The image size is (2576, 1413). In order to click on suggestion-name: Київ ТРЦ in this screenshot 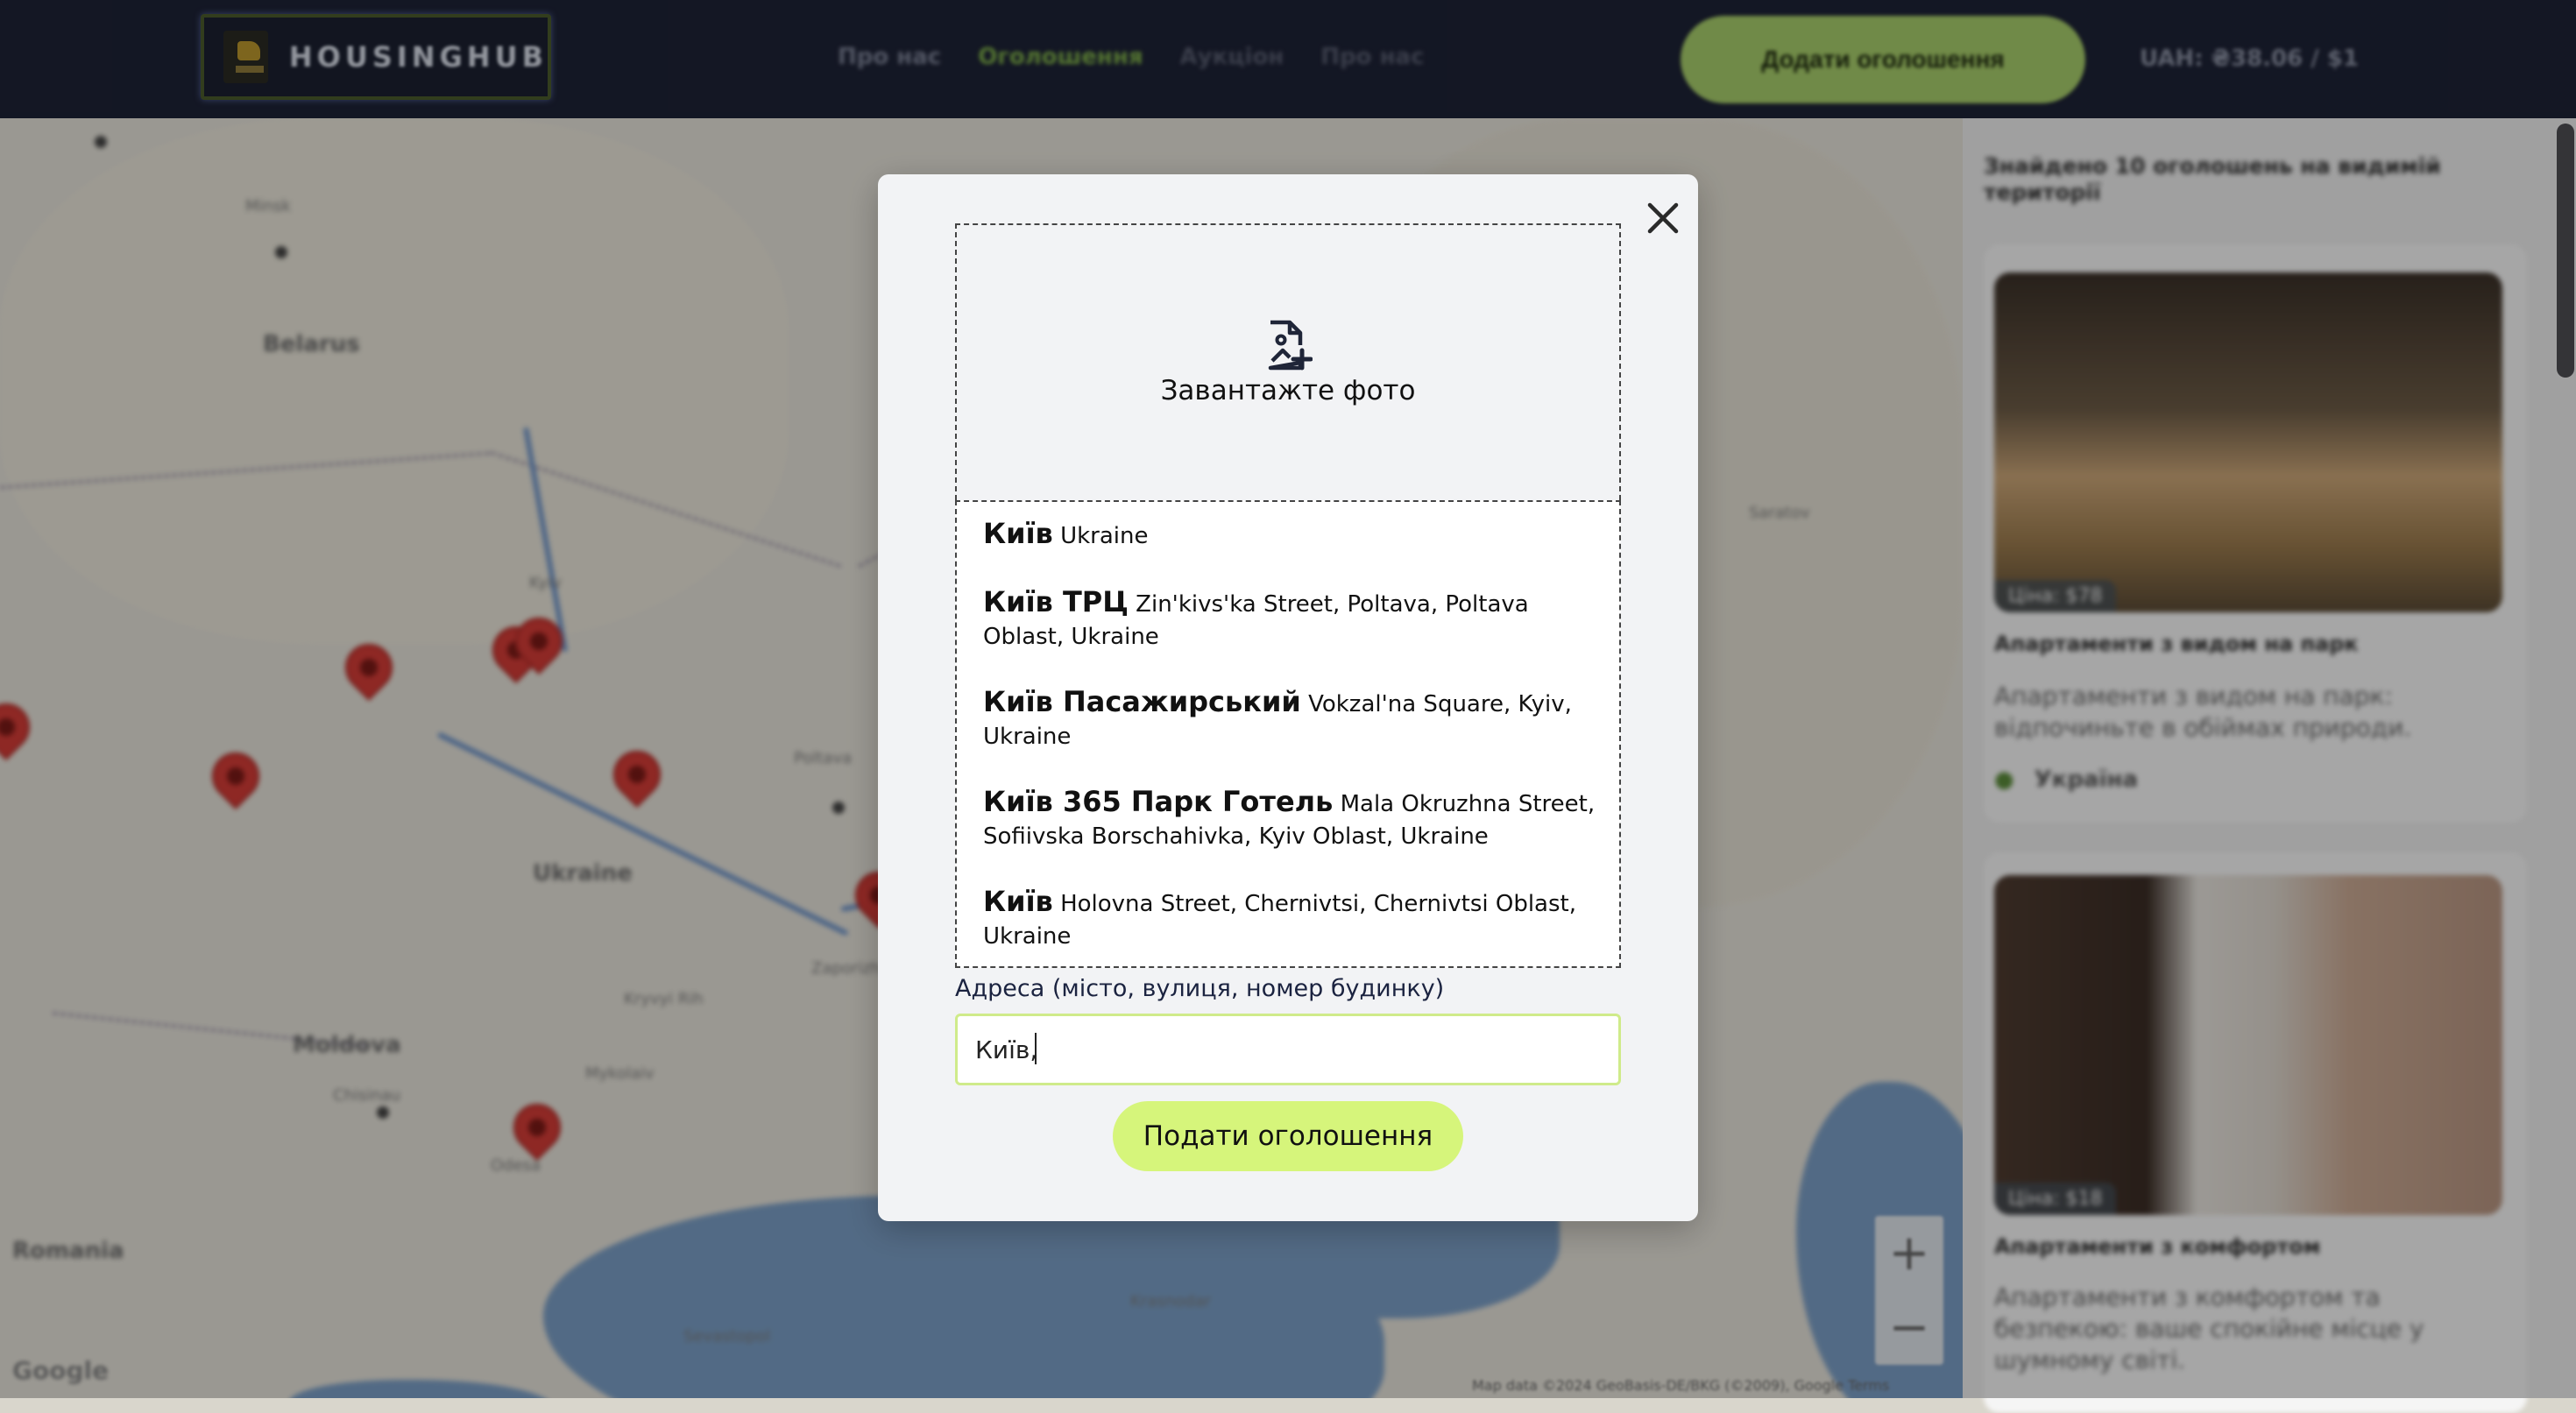, I will do `click(1056, 601)`.